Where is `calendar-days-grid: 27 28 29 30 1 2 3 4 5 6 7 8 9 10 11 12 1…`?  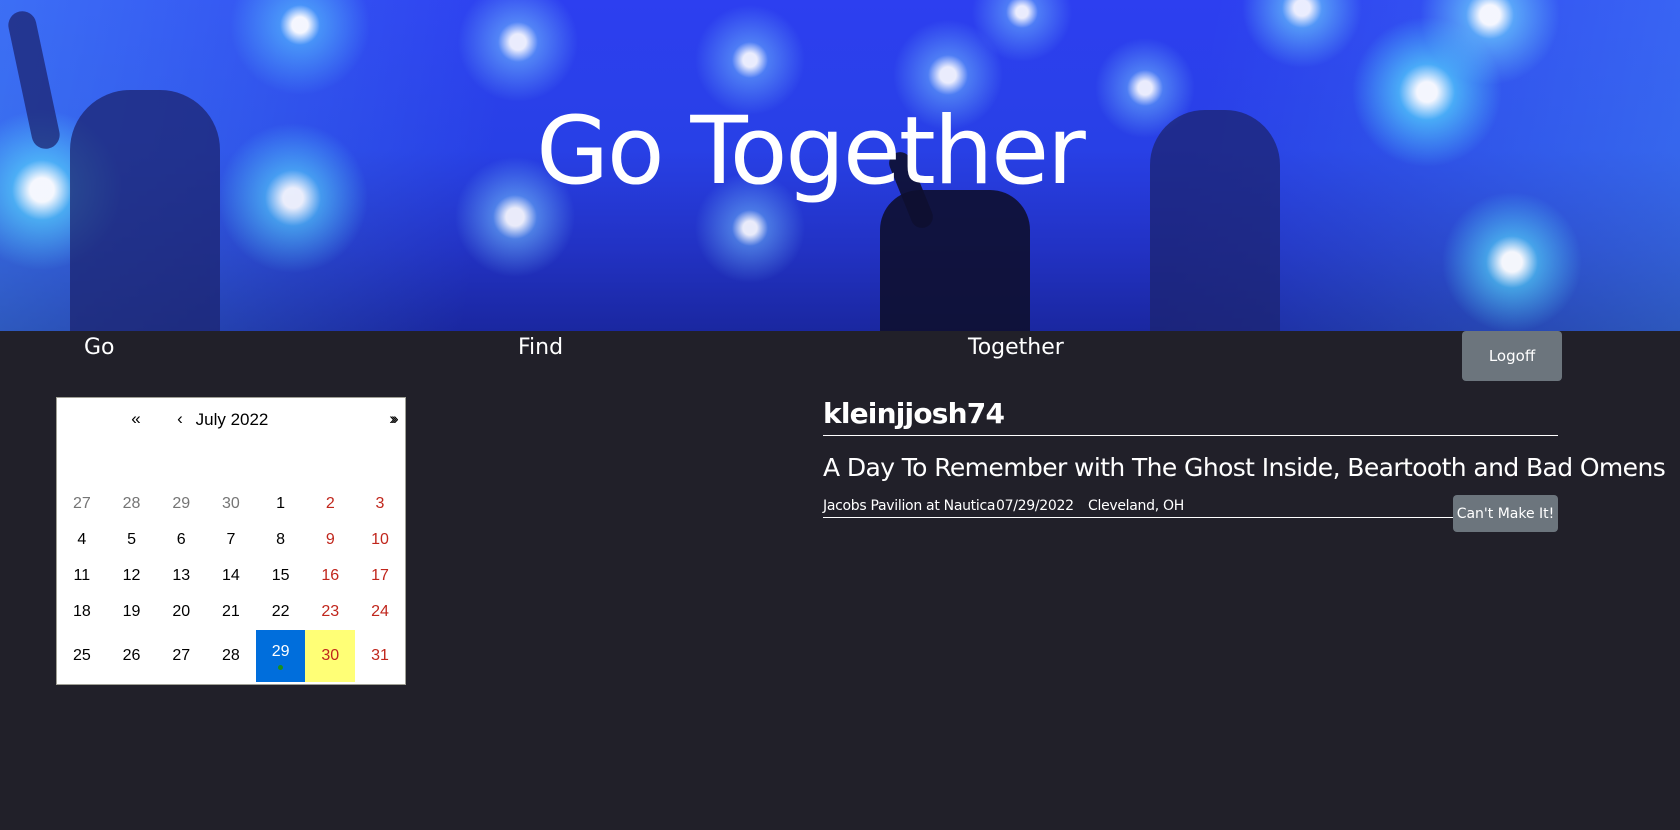
calendar-days-grid: 27 28 29 30 1 2 3 4 5 6 7 8 9 10 11 12 1… is located at coordinates (231, 584).